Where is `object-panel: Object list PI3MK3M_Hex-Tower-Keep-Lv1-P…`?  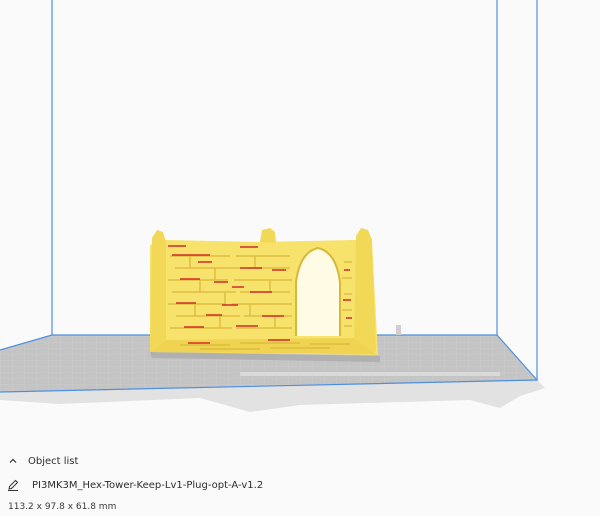
object-panel: Object list PI3MK3M_Hex-Tower-Keep-Lv1-P… is located at coordinates (300, 482).